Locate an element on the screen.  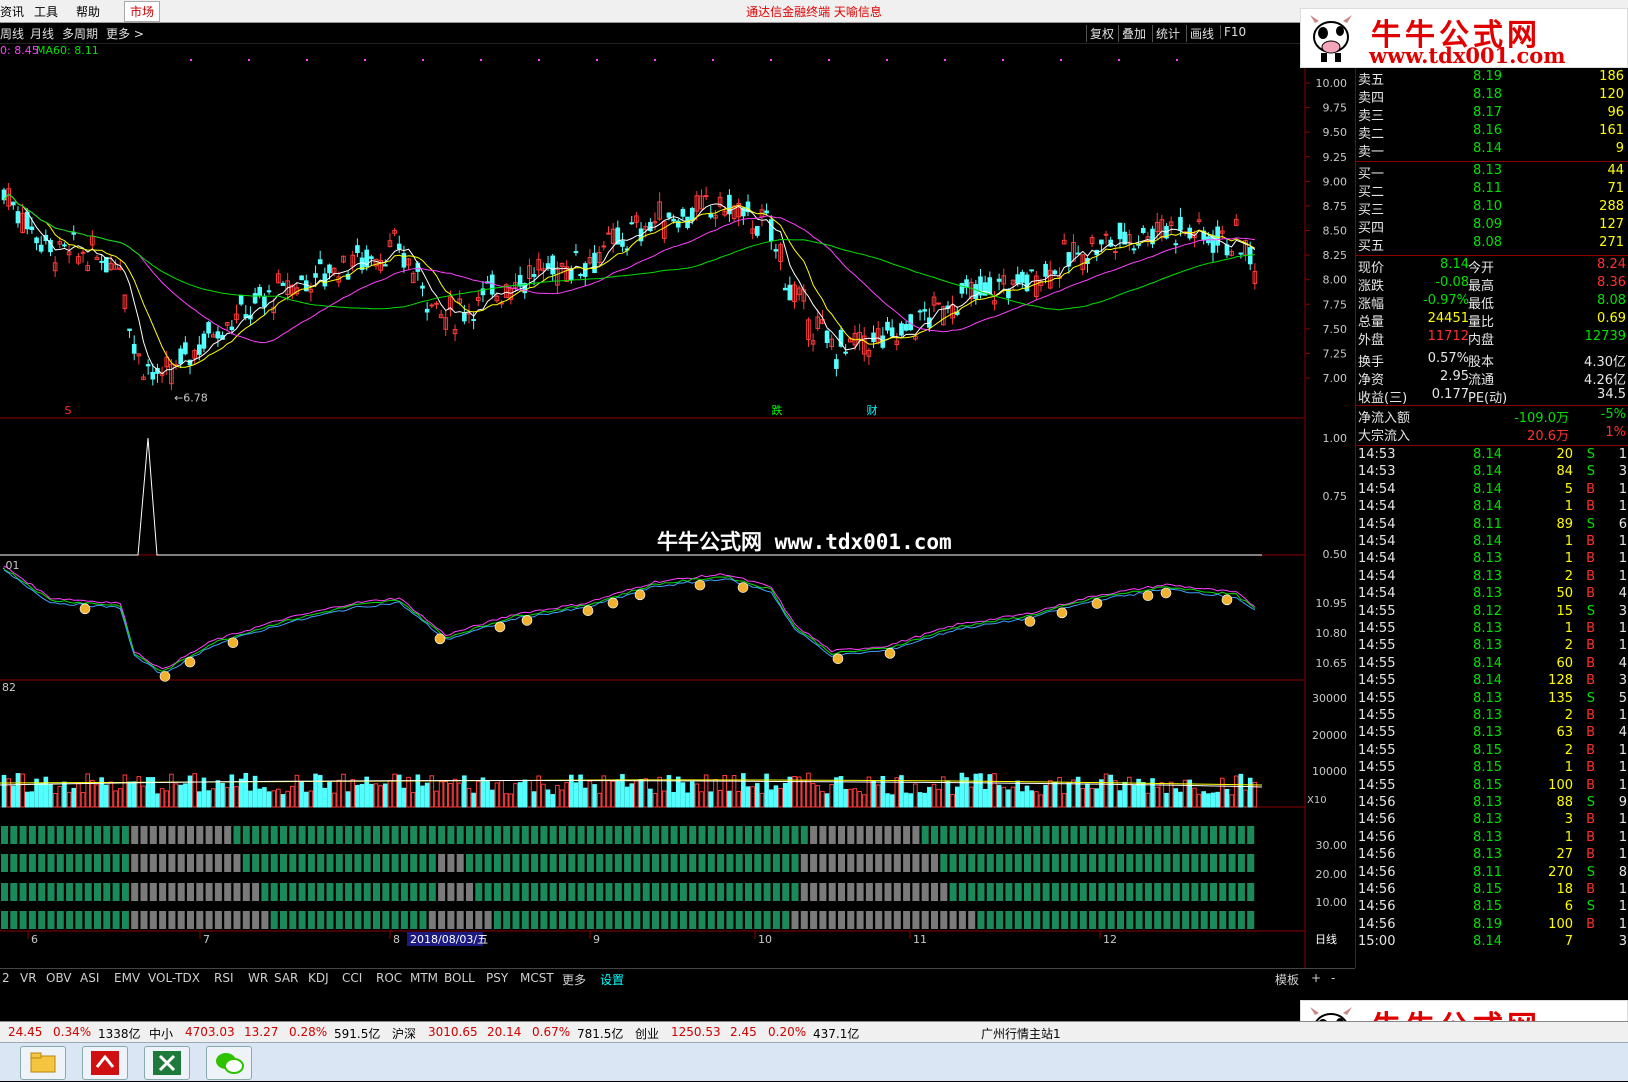
btn-multi-period: 多周期 is located at coordinates (80, 33).